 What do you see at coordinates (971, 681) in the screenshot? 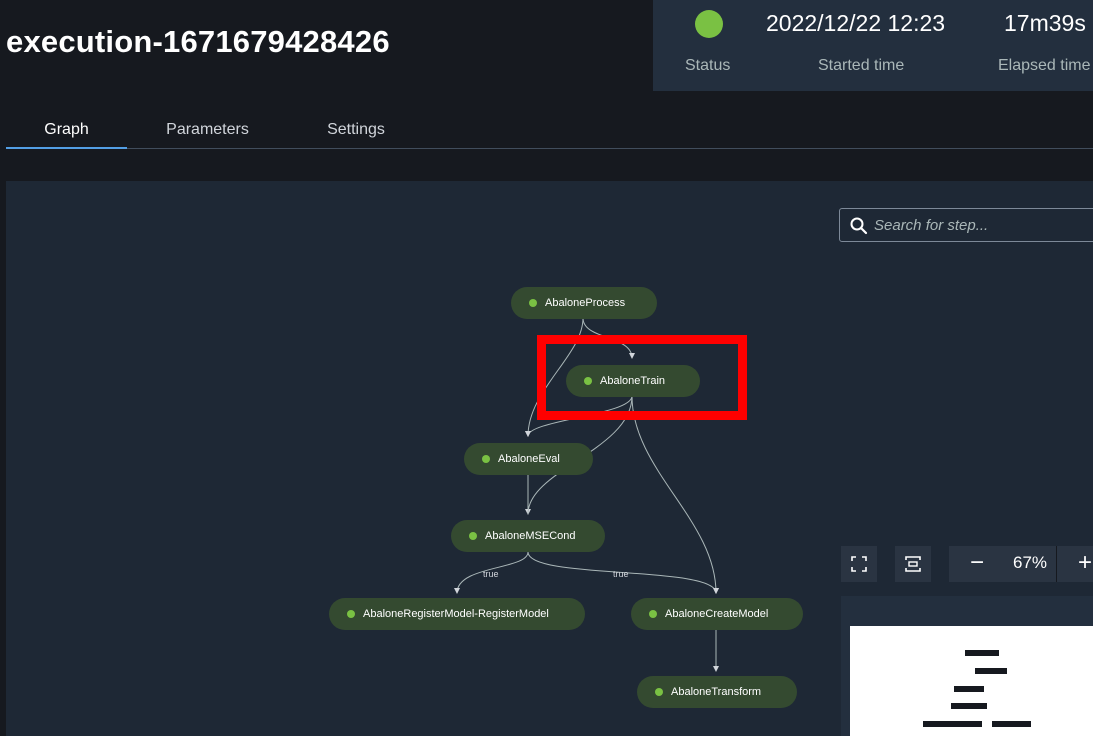
I see `minimap-viewport` at bounding box center [971, 681].